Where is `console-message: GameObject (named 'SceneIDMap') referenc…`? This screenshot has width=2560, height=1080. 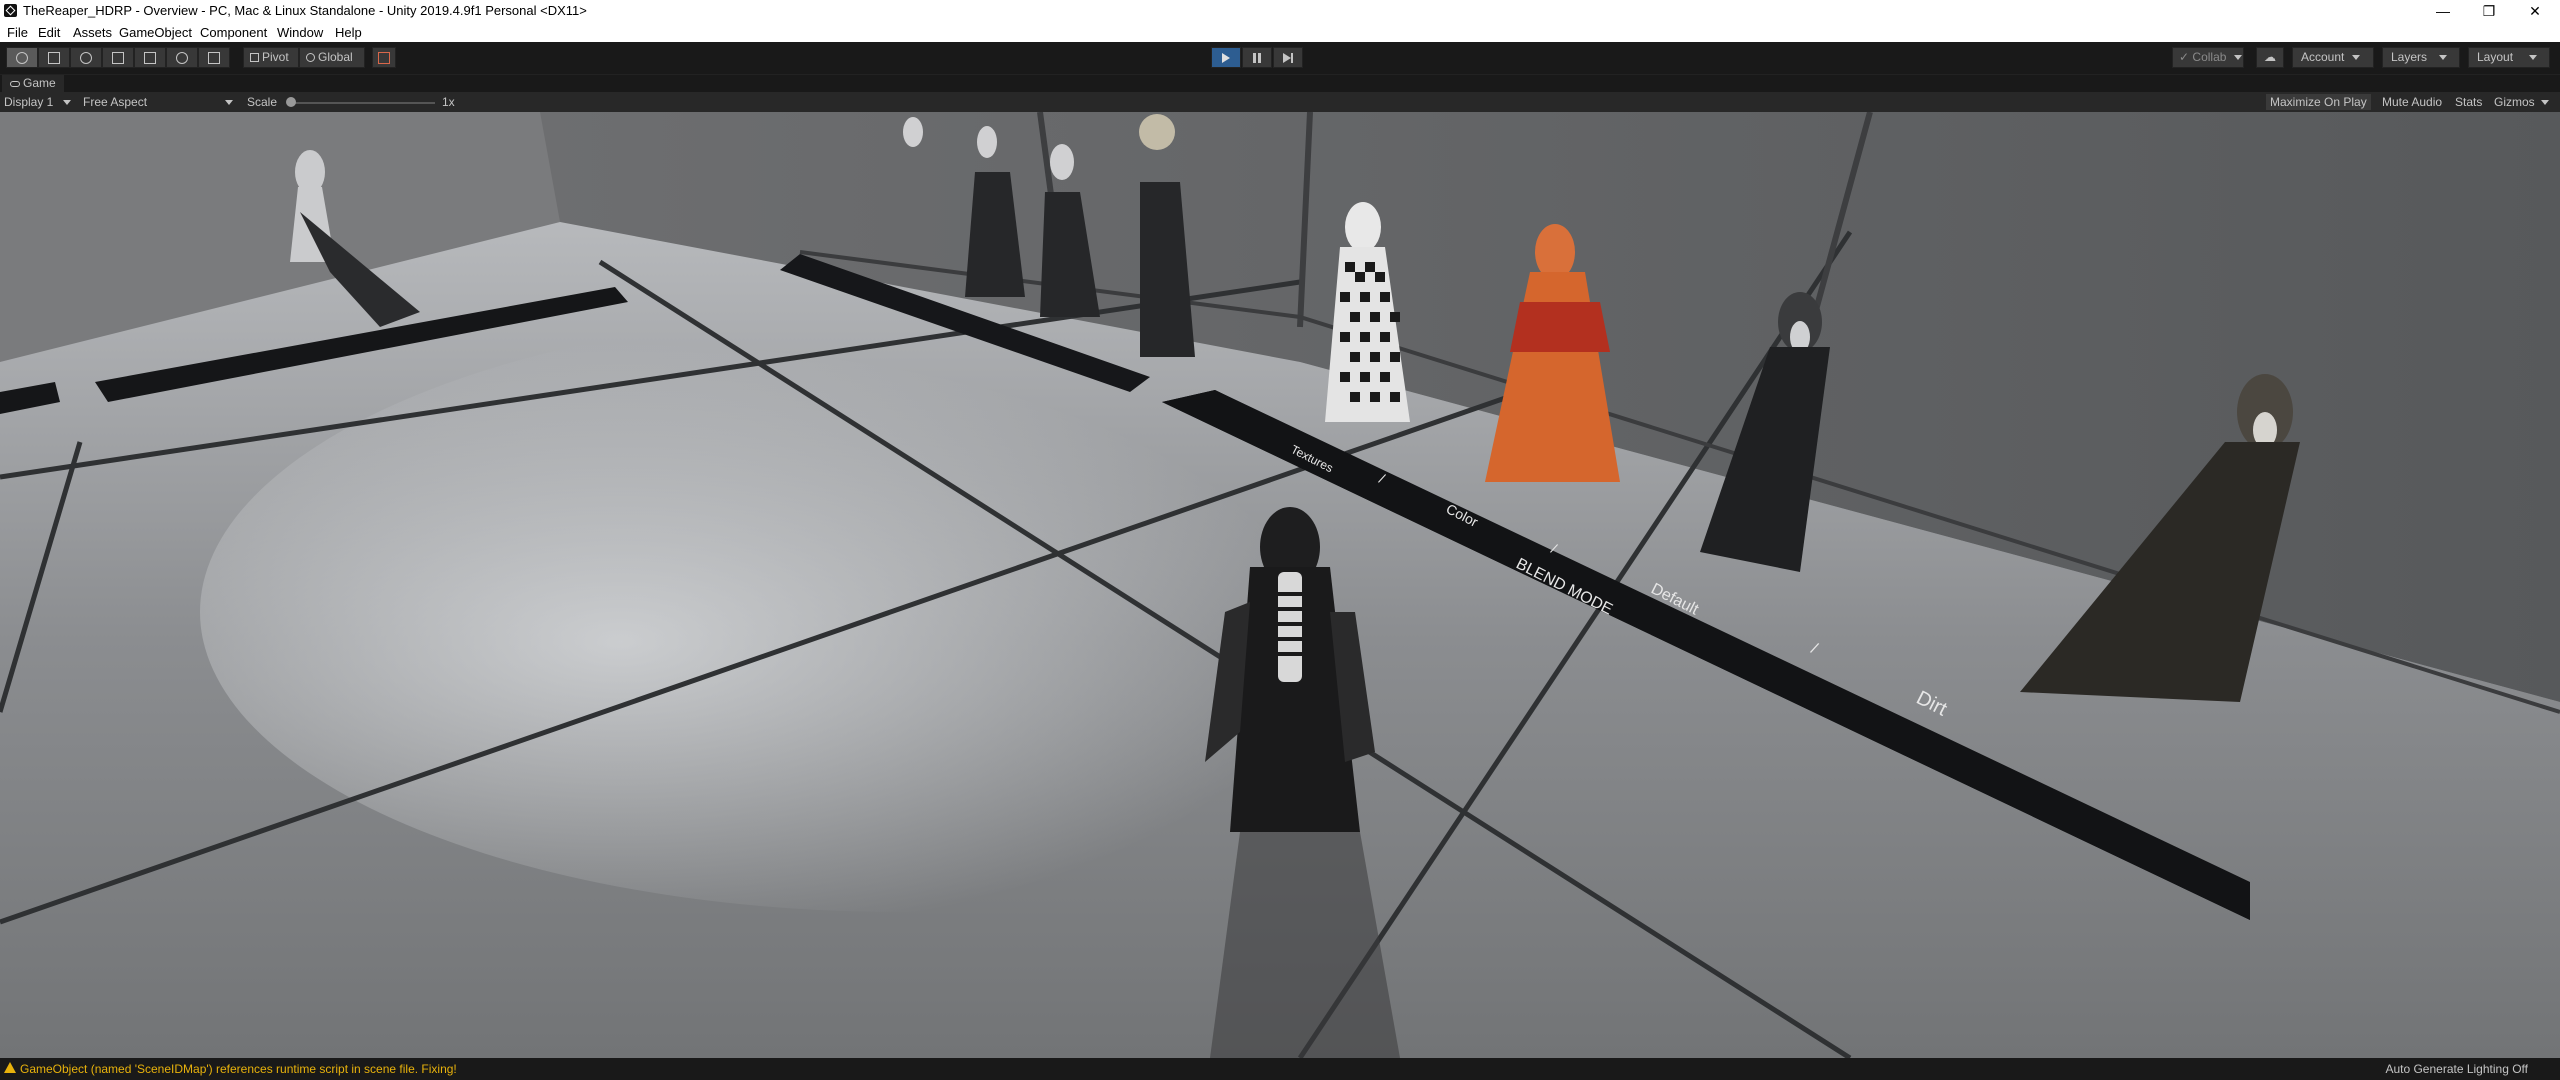 console-message: GameObject (named 'SceneIDMap') referenc… is located at coordinates (238, 1069).